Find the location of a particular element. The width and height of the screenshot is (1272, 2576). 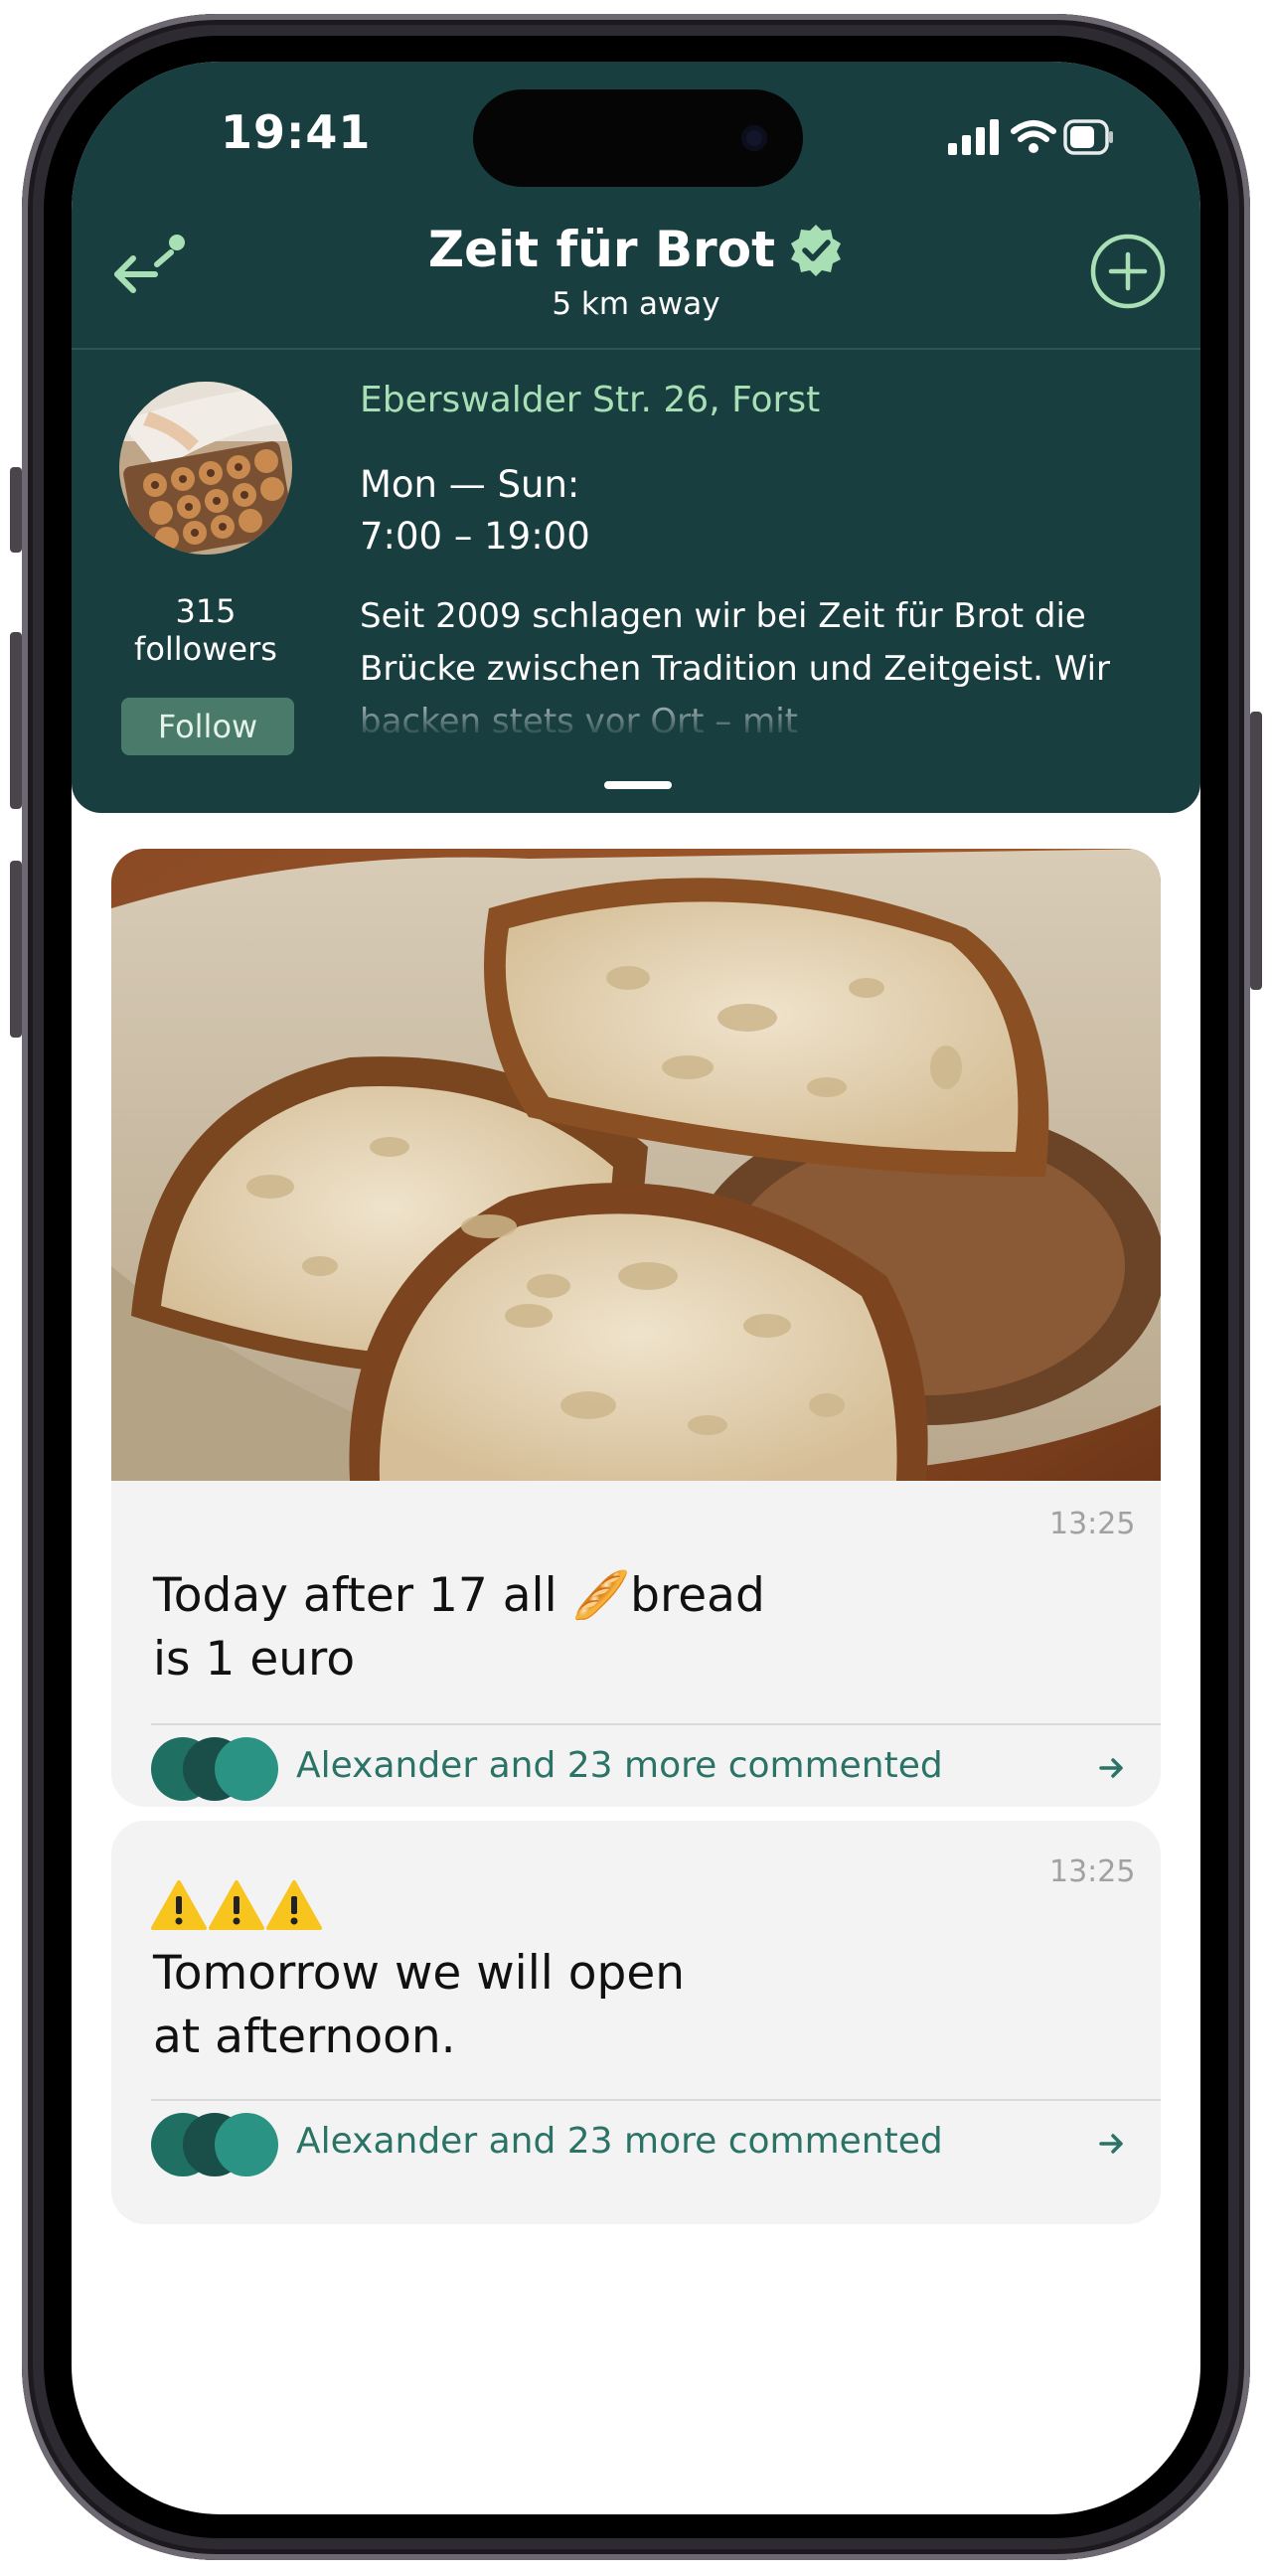

volume-down-button is located at coordinates (16, 949).